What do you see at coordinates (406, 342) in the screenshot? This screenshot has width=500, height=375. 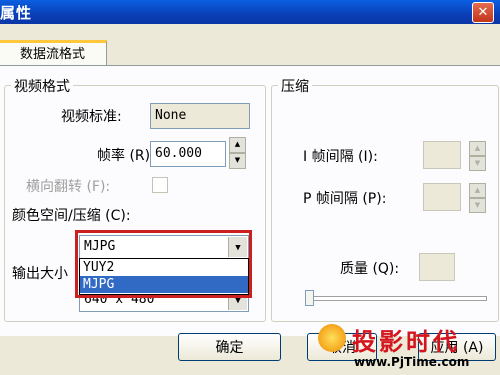 I see `watermark-text: 投影时代` at bounding box center [406, 342].